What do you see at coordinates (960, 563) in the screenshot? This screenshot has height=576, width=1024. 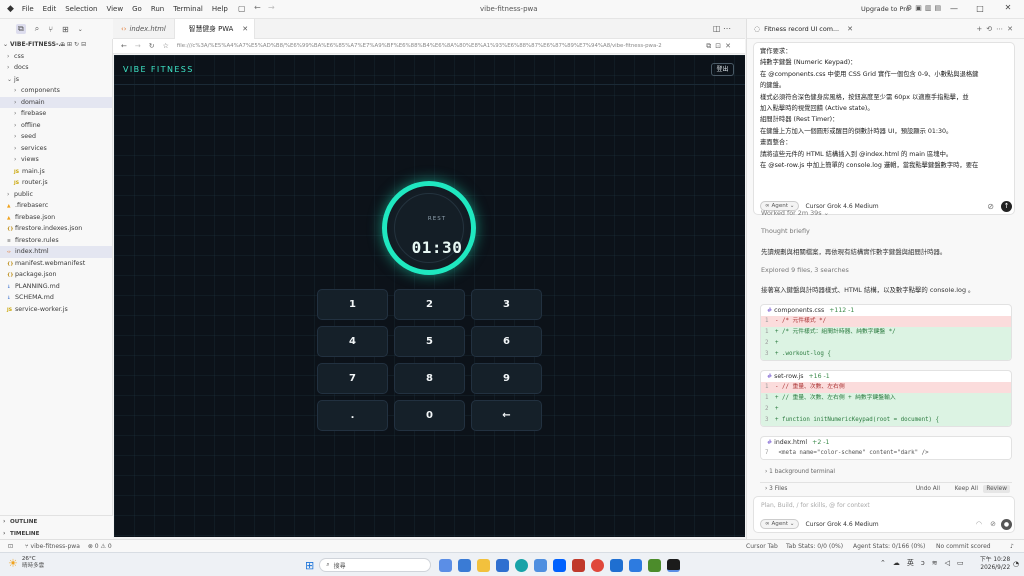 I see `battery-icon: ▭` at bounding box center [960, 563].